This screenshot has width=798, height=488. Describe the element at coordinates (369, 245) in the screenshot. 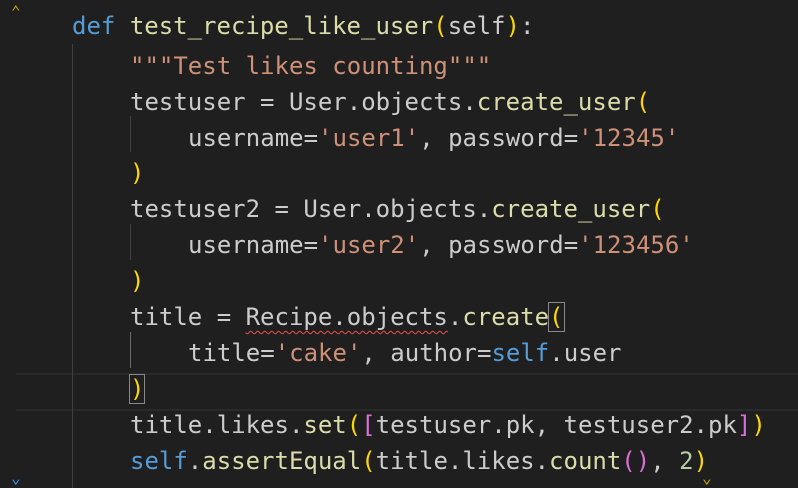

I see `code-token: 'user2'` at that location.